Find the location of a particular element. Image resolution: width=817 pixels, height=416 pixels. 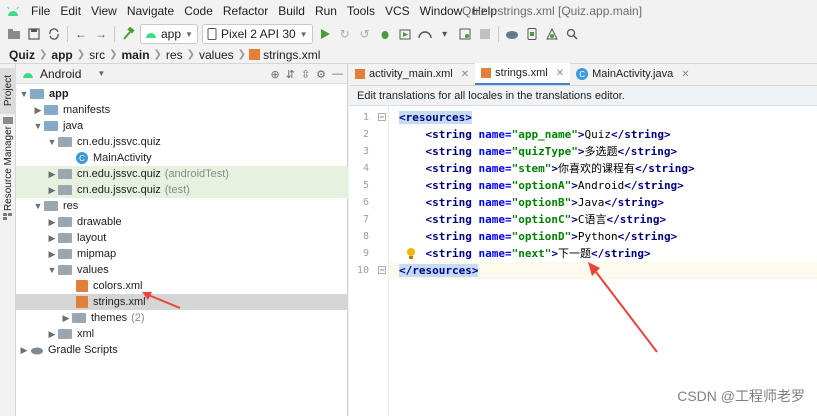

run-icon is located at coordinates (325, 34).